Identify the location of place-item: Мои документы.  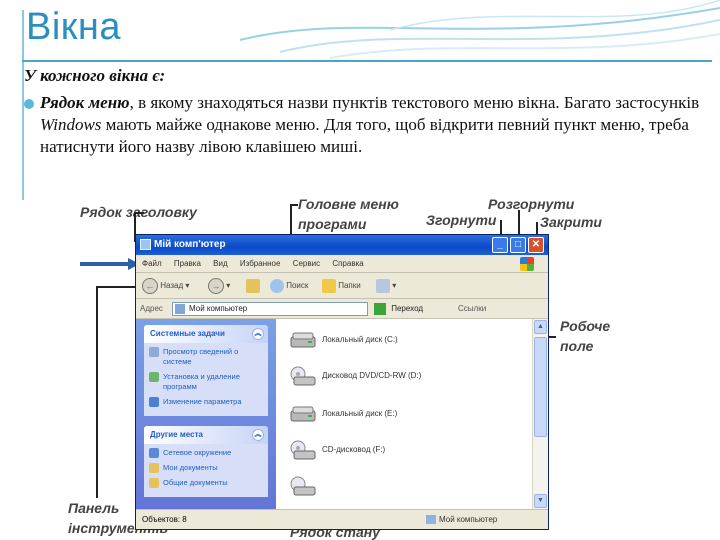
(206, 468).